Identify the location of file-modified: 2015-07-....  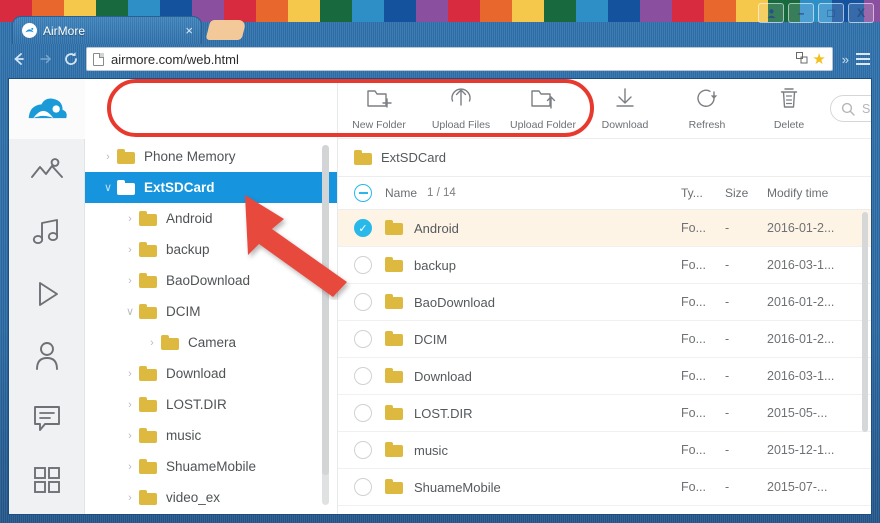
(797, 487).